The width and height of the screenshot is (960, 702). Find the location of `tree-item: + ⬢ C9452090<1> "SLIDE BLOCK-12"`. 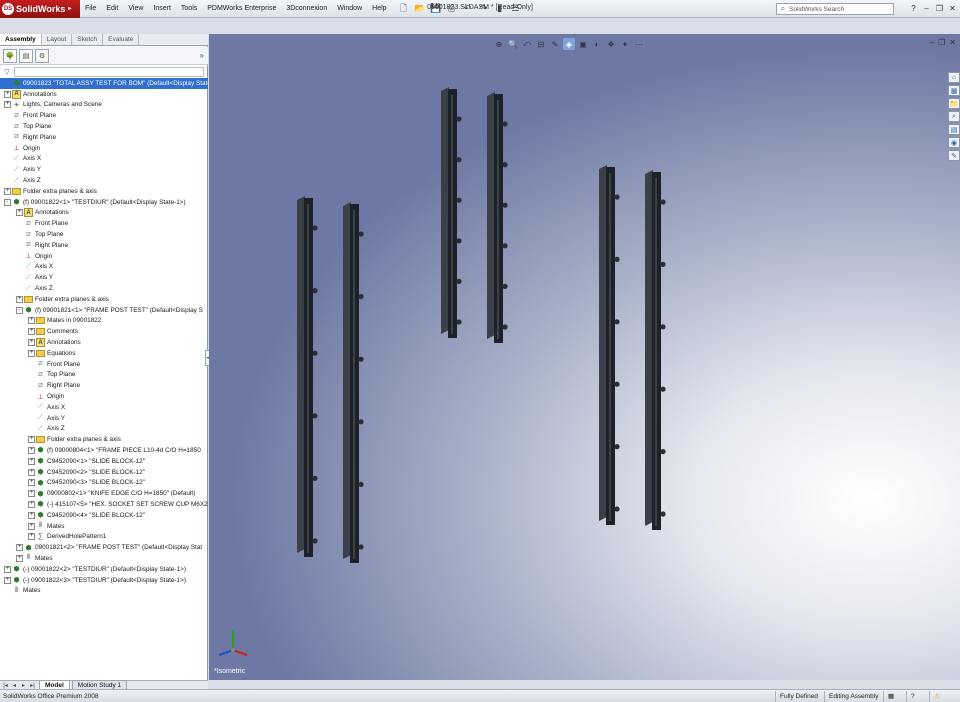

tree-item: + ⬢ C9452090<1> "SLIDE BLOCK-12" is located at coordinates (104, 461).